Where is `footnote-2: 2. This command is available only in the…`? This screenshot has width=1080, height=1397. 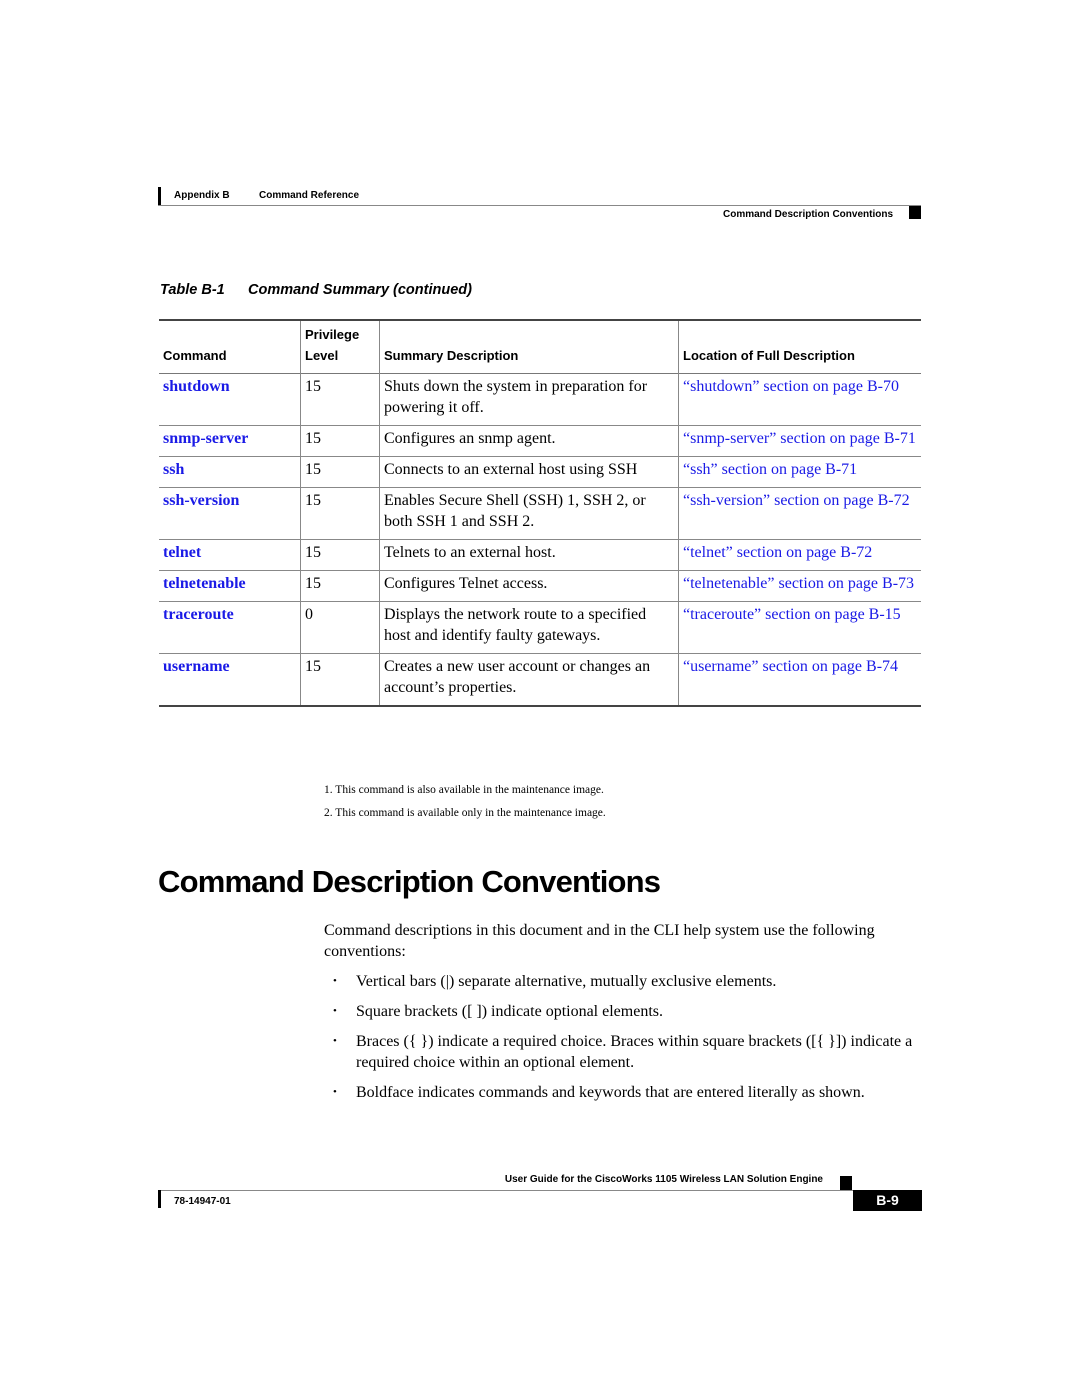
footnote-2: 2. This command is available only in the… is located at coordinates (465, 813).